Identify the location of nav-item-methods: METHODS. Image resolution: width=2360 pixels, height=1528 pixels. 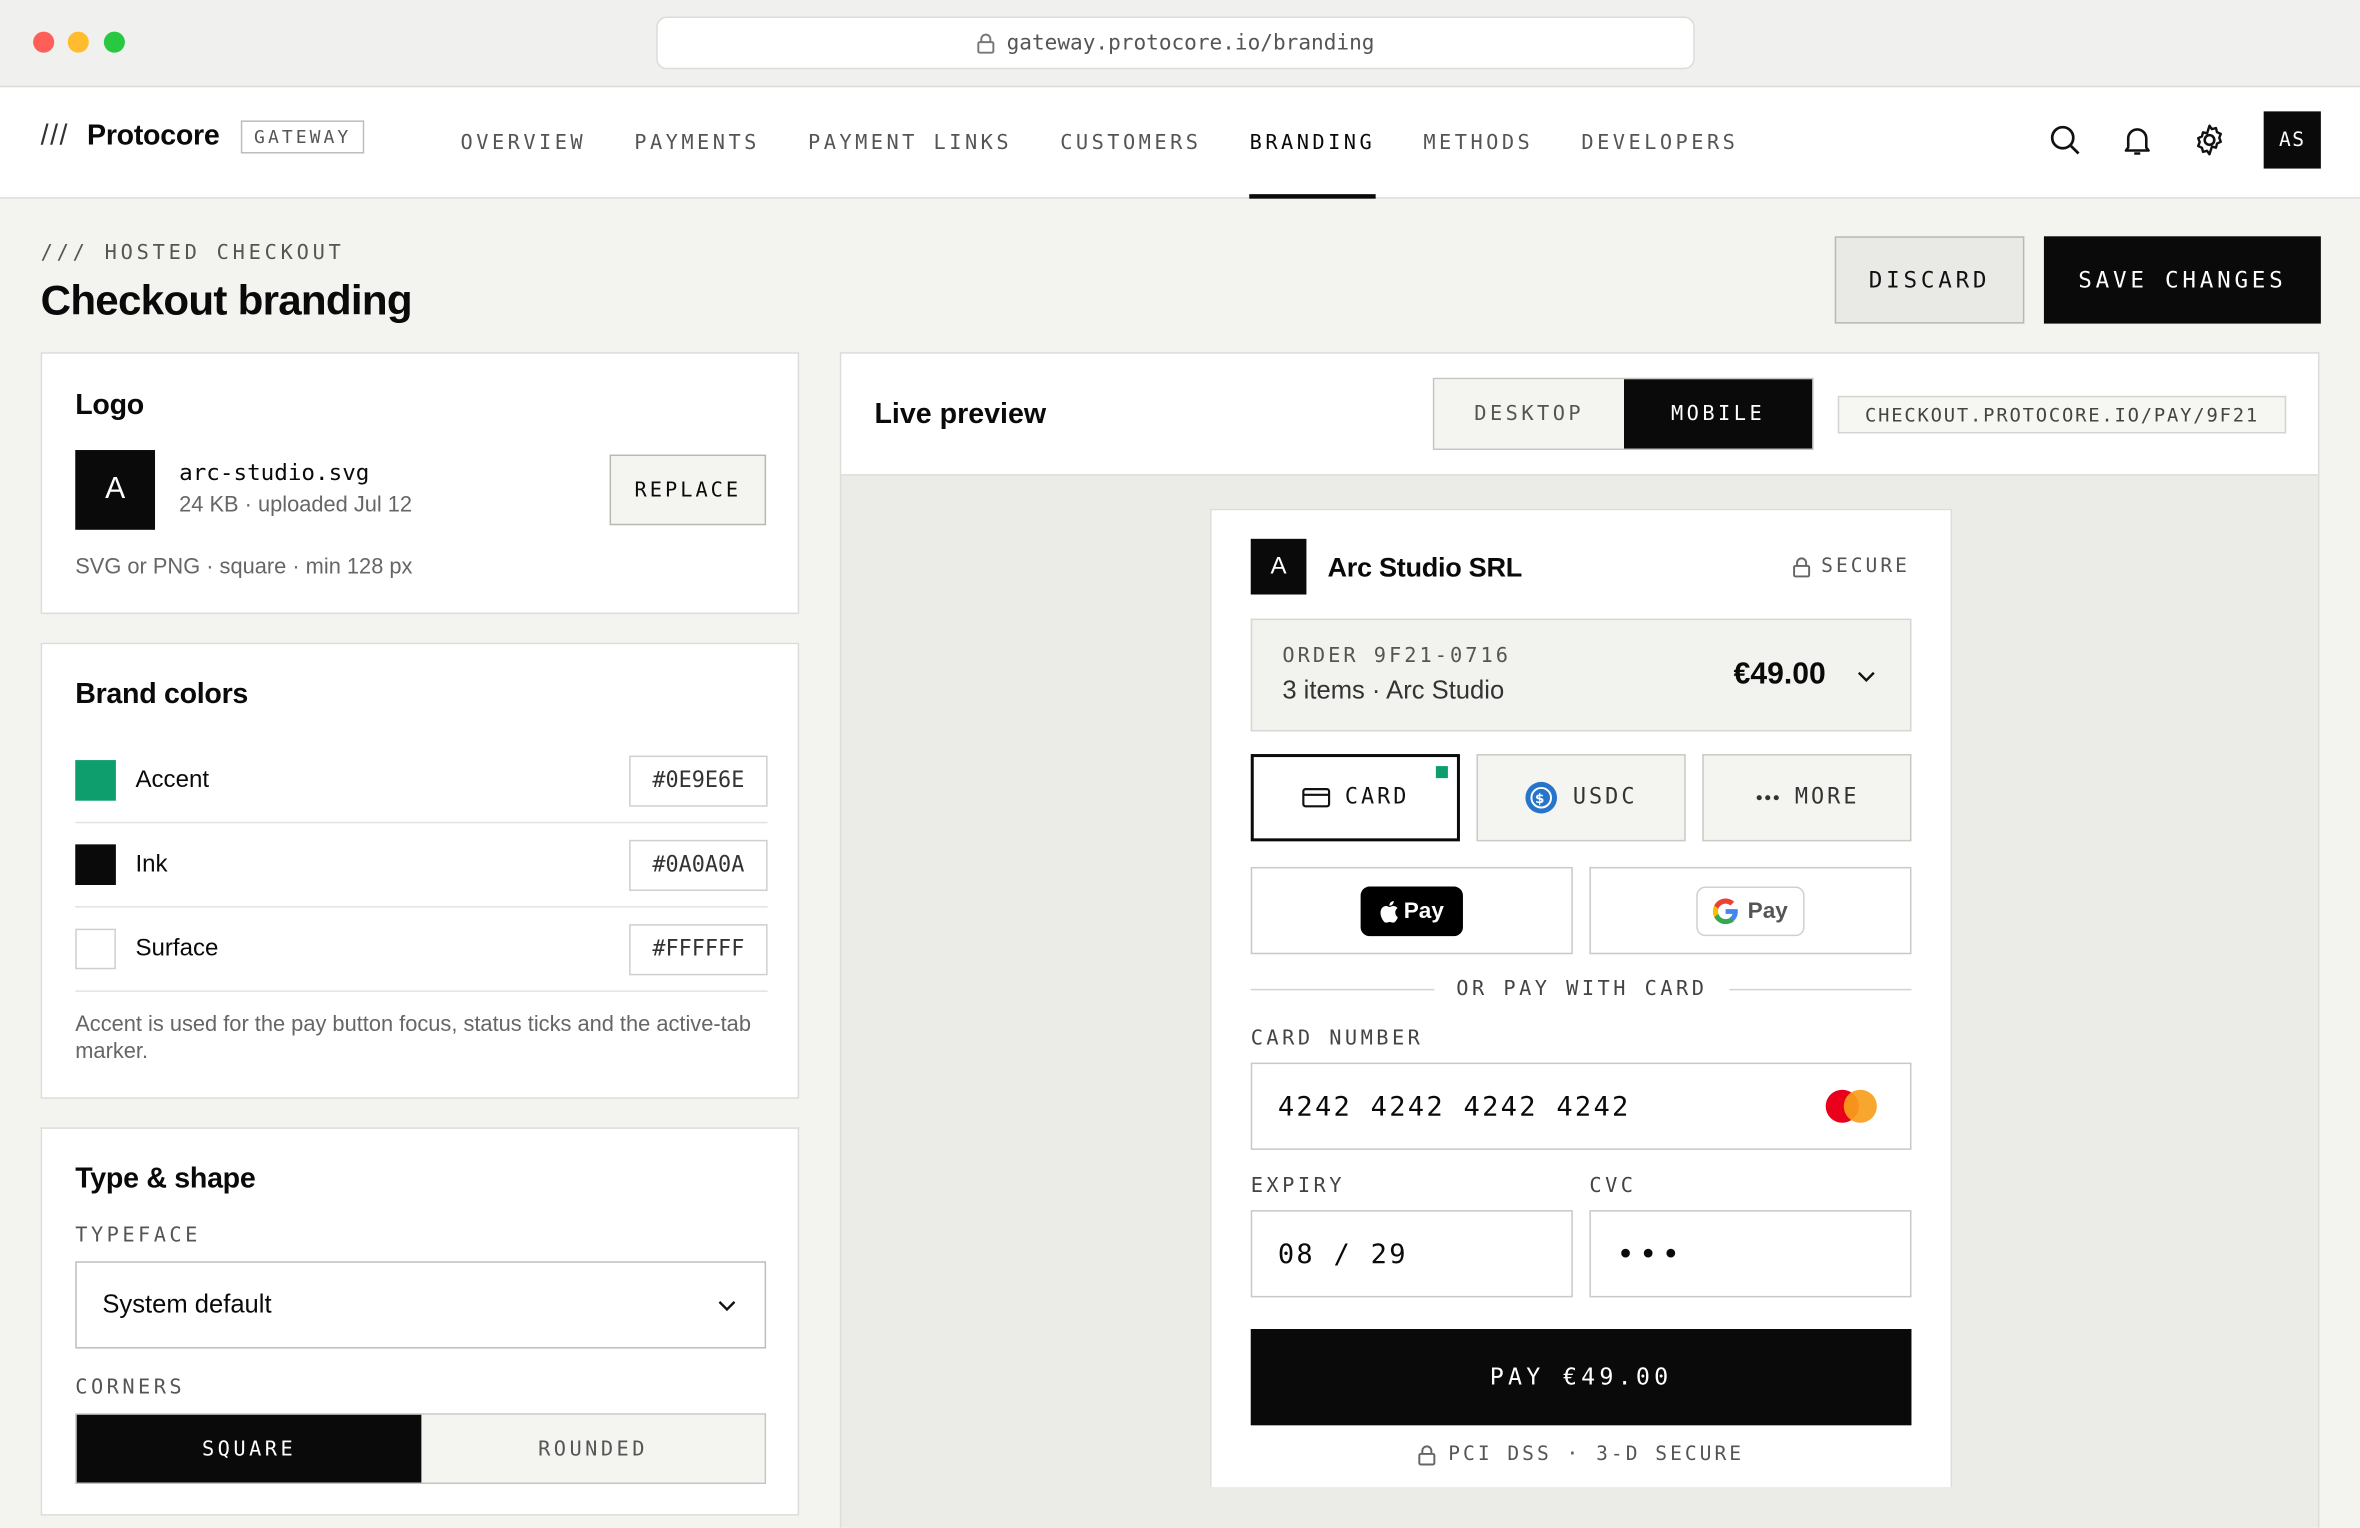
(1478, 142).